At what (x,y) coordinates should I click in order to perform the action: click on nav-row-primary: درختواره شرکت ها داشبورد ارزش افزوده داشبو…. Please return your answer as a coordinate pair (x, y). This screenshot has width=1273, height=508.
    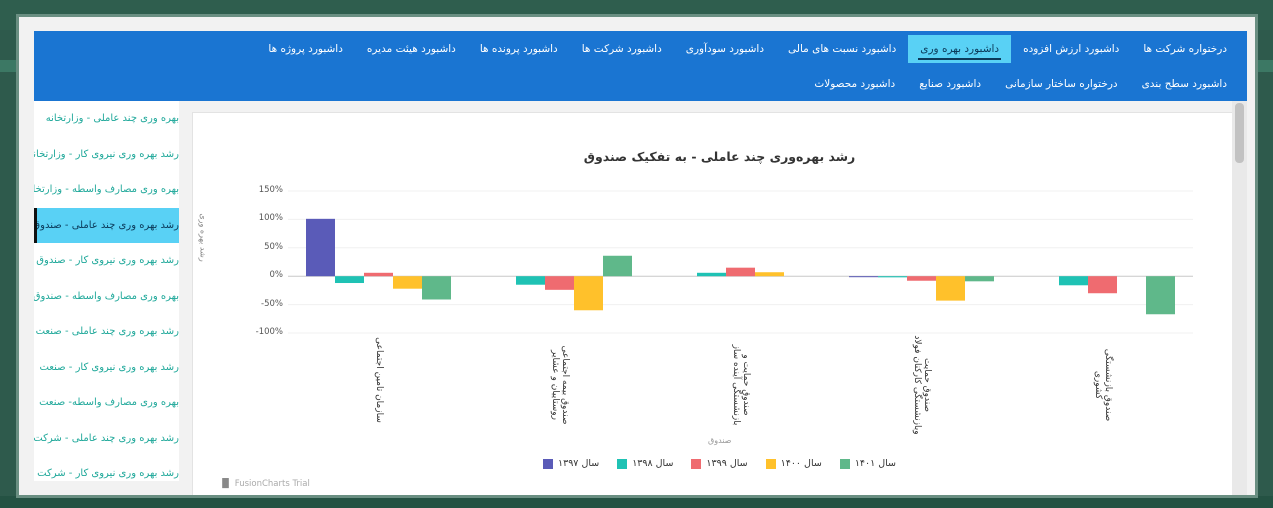
    Looking at the image, I should click on (640, 48).